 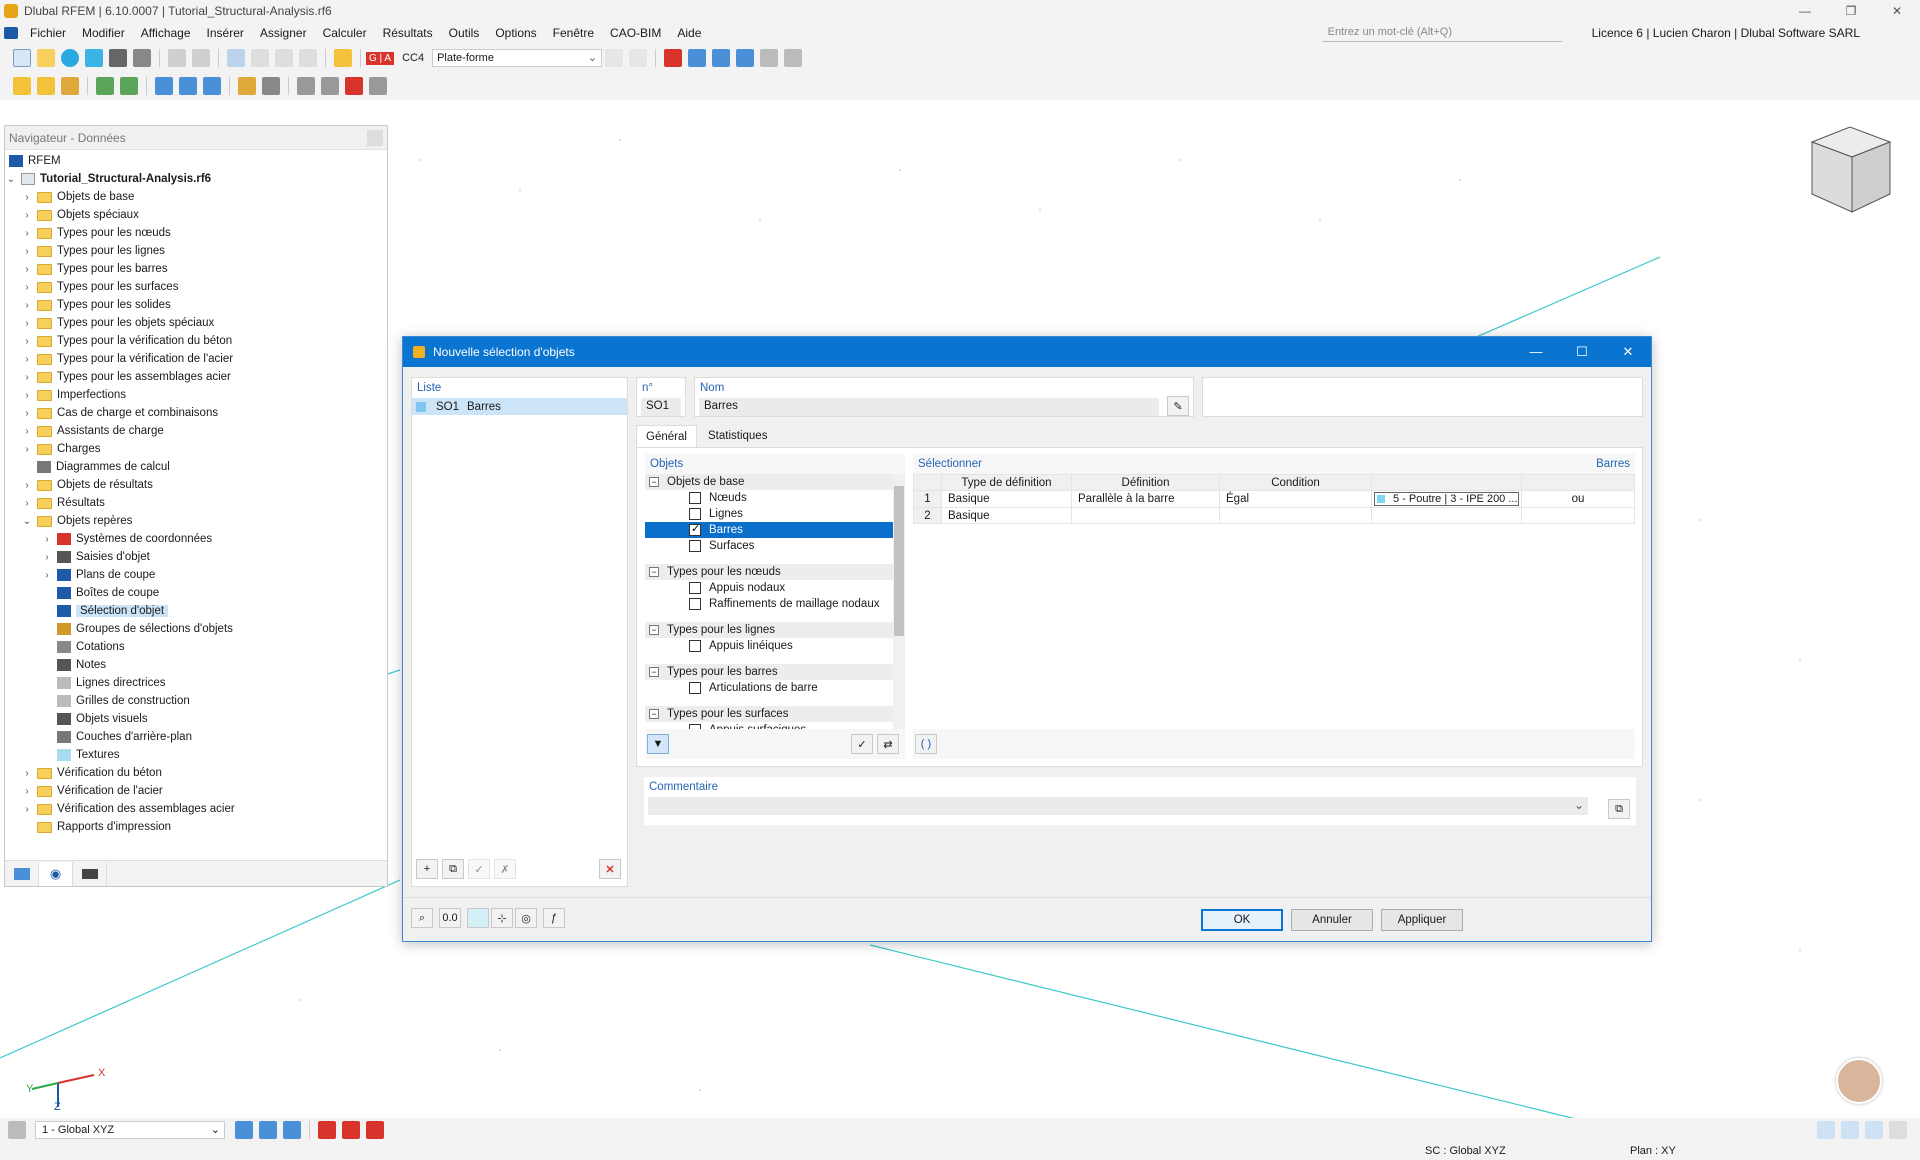 I want to click on maximize-icon: ☐, so click(x=1582, y=352).